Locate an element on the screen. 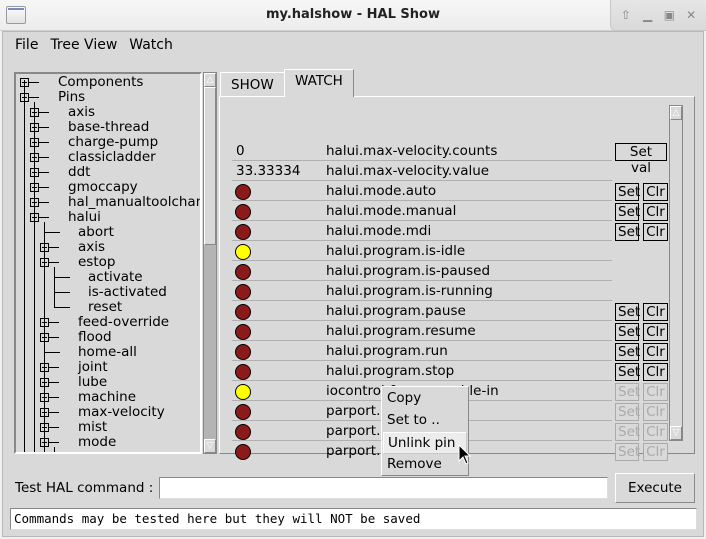 This screenshot has width=706, height=539. tree-item-label: home-all is located at coordinates (107, 352).